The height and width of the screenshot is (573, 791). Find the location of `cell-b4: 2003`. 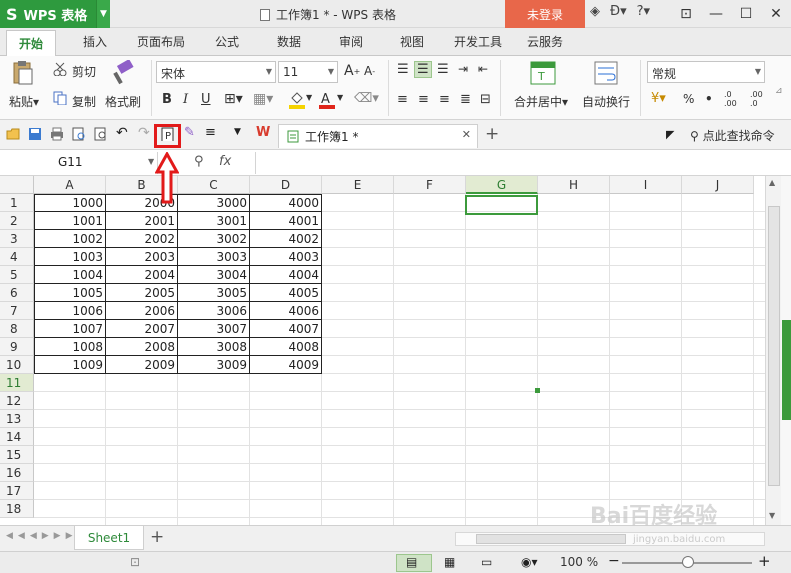

cell-b4: 2003 is located at coordinates (142, 257).